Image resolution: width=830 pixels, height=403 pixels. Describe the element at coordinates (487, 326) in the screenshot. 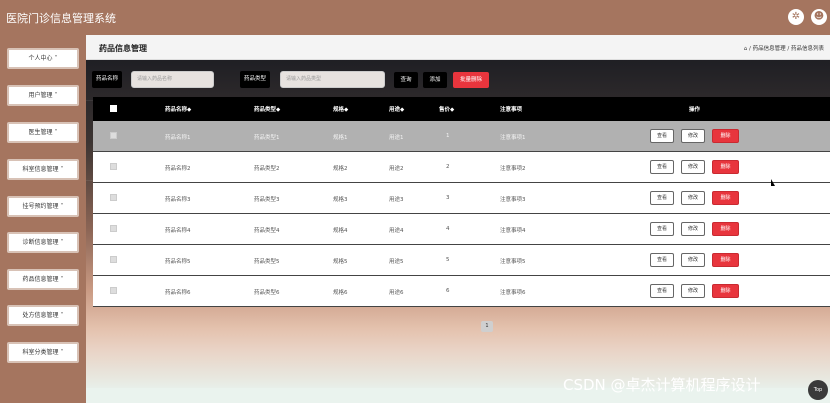

I see `pagination-current-page: 1` at that location.